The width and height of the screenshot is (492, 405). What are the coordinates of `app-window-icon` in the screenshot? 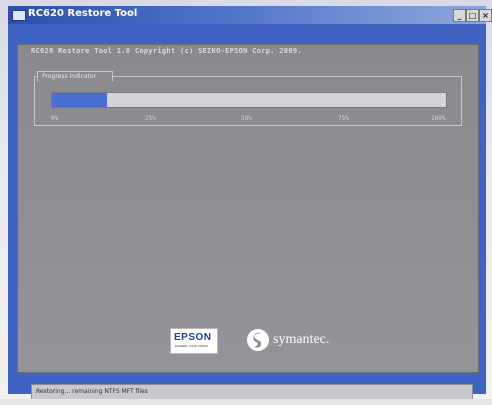 It's located at (19, 15).